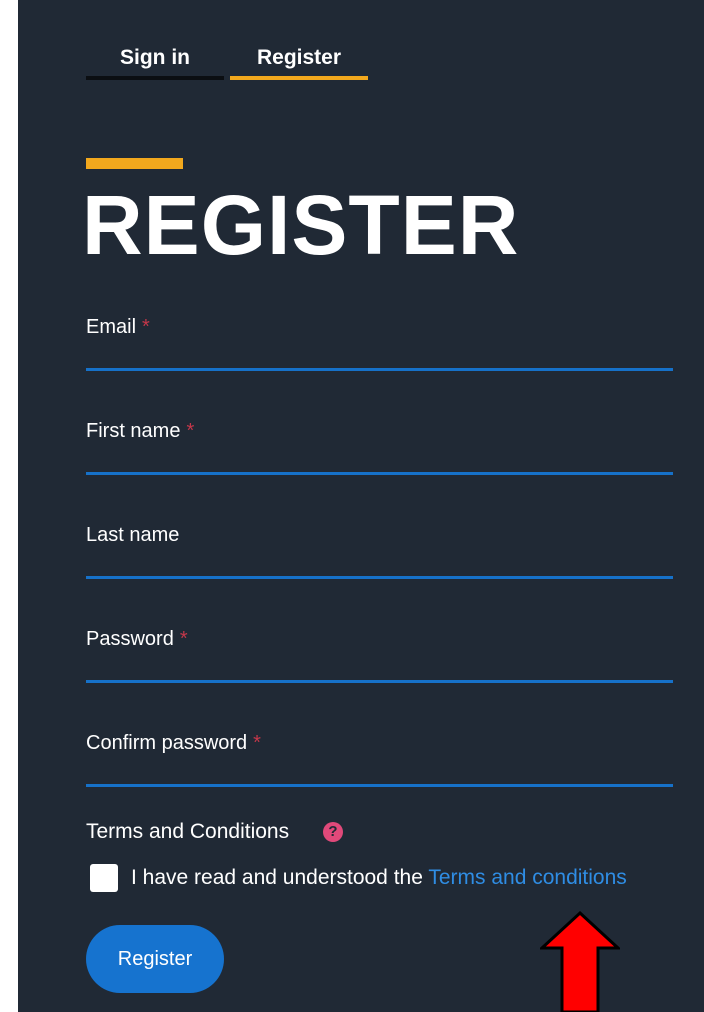  I want to click on confirm-password-input, so click(379, 771).